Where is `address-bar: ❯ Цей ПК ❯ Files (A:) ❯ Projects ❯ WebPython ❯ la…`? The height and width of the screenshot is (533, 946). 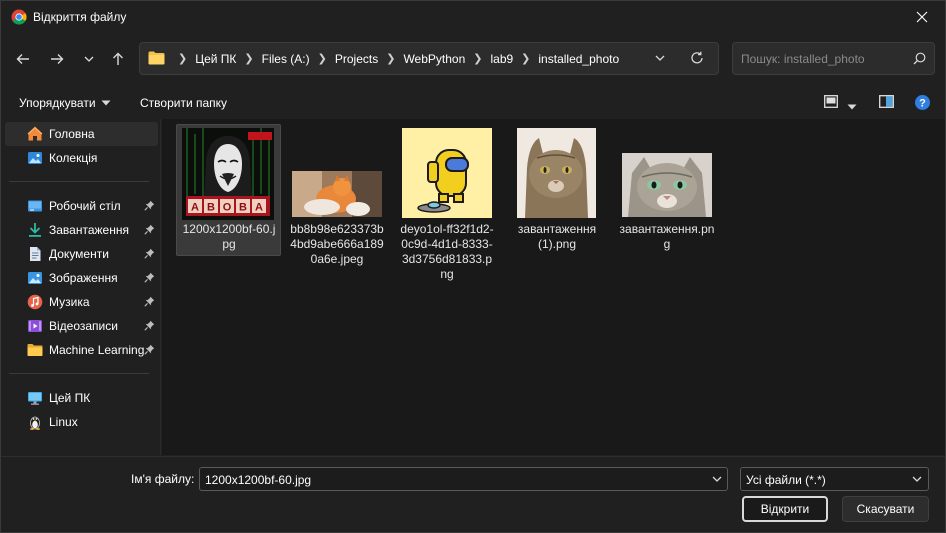
address-bar: ❯ Цей ПК ❯ Files (A:) ❯ Projects ❯ WebPython ❯ la… is located at coordinates (429, 58).